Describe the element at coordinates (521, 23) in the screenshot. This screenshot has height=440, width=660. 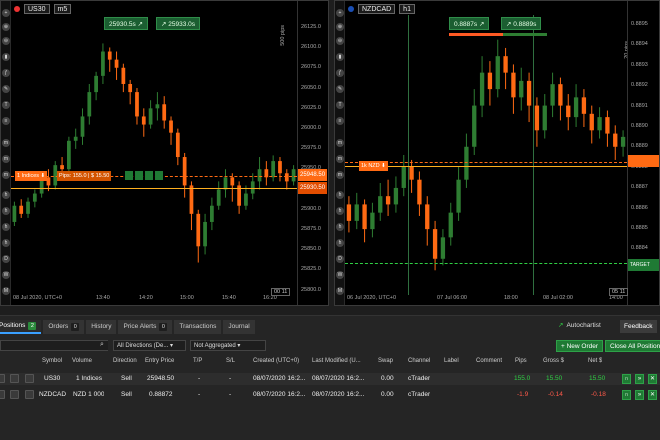
I see `buy-button: ↗ 0.8889s` at that location.